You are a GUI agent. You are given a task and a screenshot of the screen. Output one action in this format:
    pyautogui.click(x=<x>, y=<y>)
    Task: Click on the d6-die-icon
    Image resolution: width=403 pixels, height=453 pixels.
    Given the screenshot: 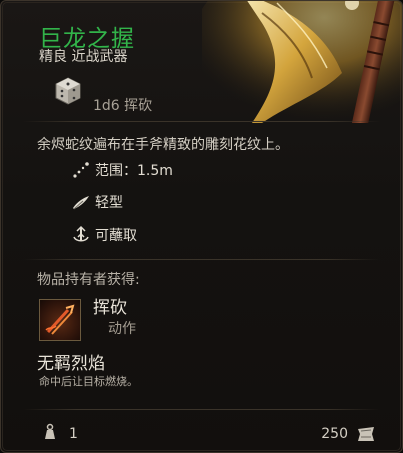 What is the action you would take?
    pyautogui.click(x=68, y=91)
    